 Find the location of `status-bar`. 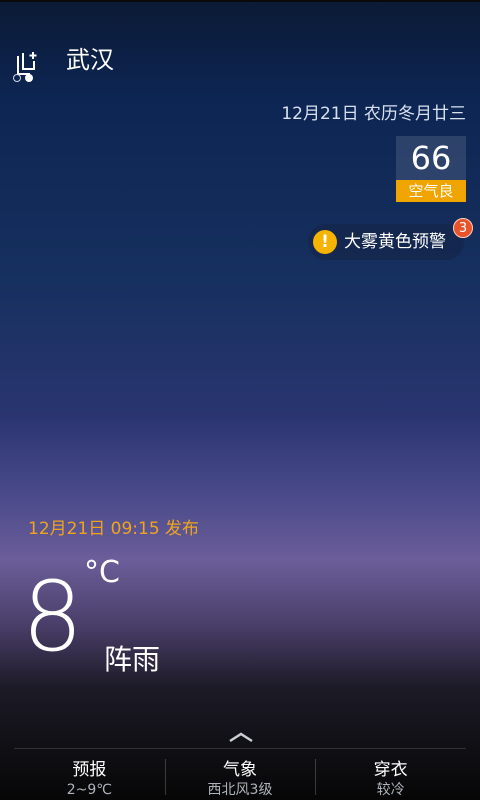

status-bar is located at coordinates (240, 1).